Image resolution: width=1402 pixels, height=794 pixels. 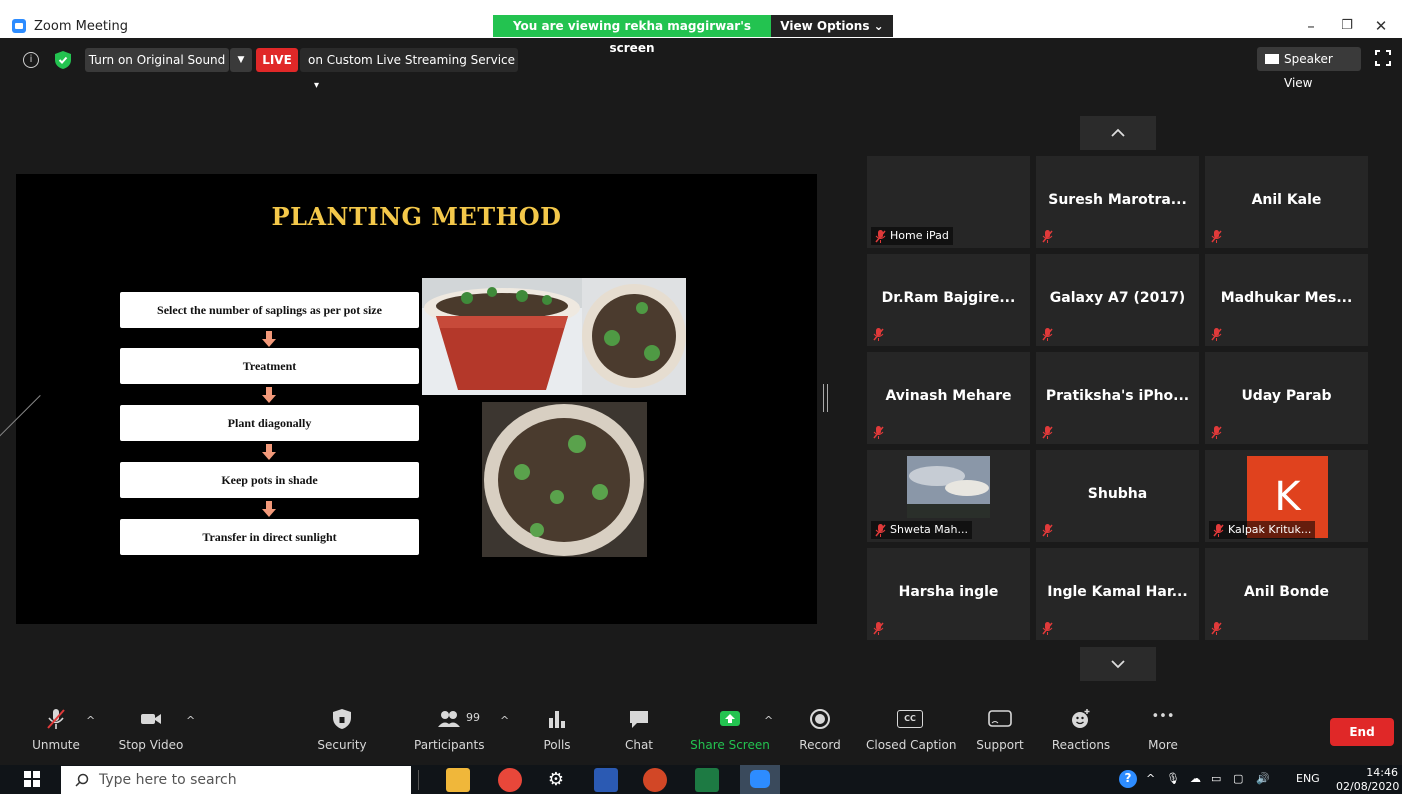 I want to click on video-options-caret: ^, so click(x=190, y=720).